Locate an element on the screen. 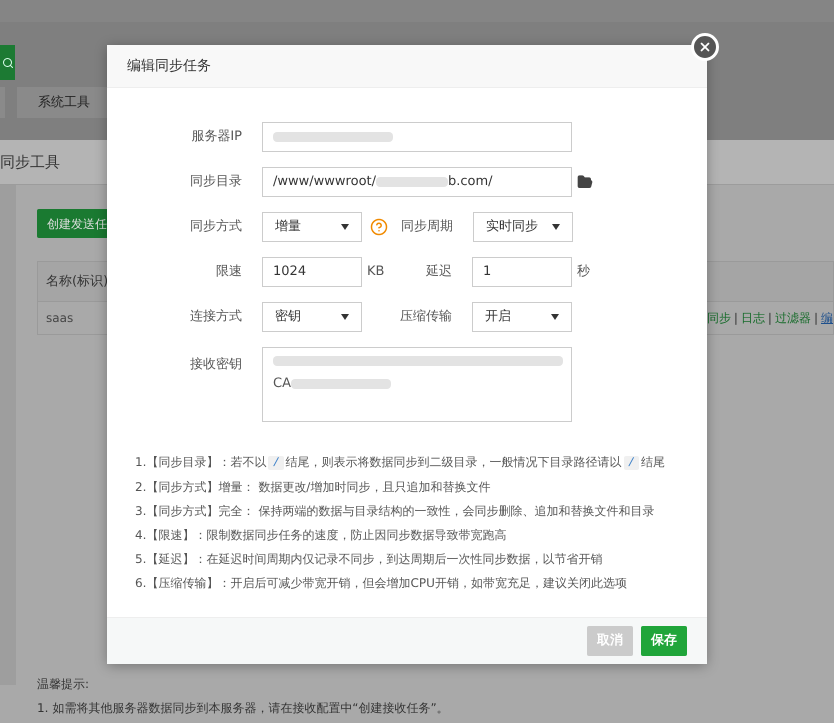 The height and width of the screenshot is (723, 834). field-label: 压缩传输 is located at coordinates (426, 317).